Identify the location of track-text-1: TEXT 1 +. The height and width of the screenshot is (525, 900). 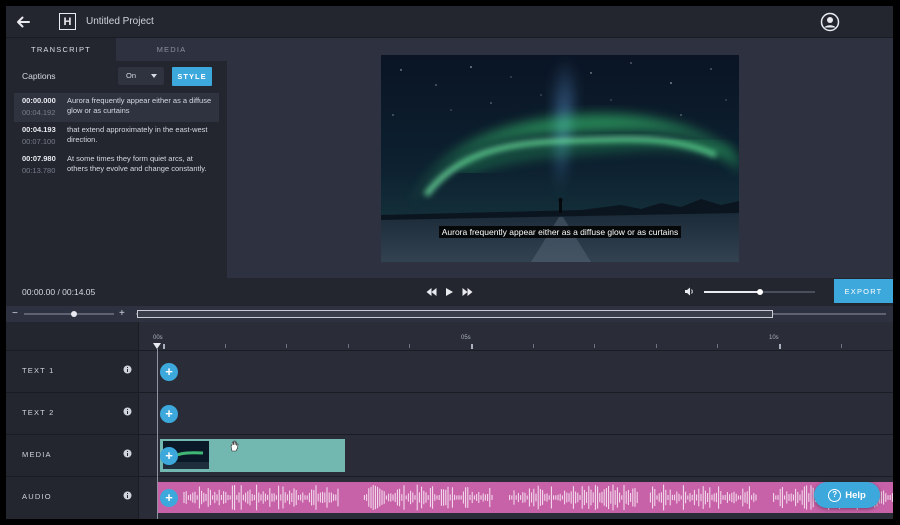
(449, 371).